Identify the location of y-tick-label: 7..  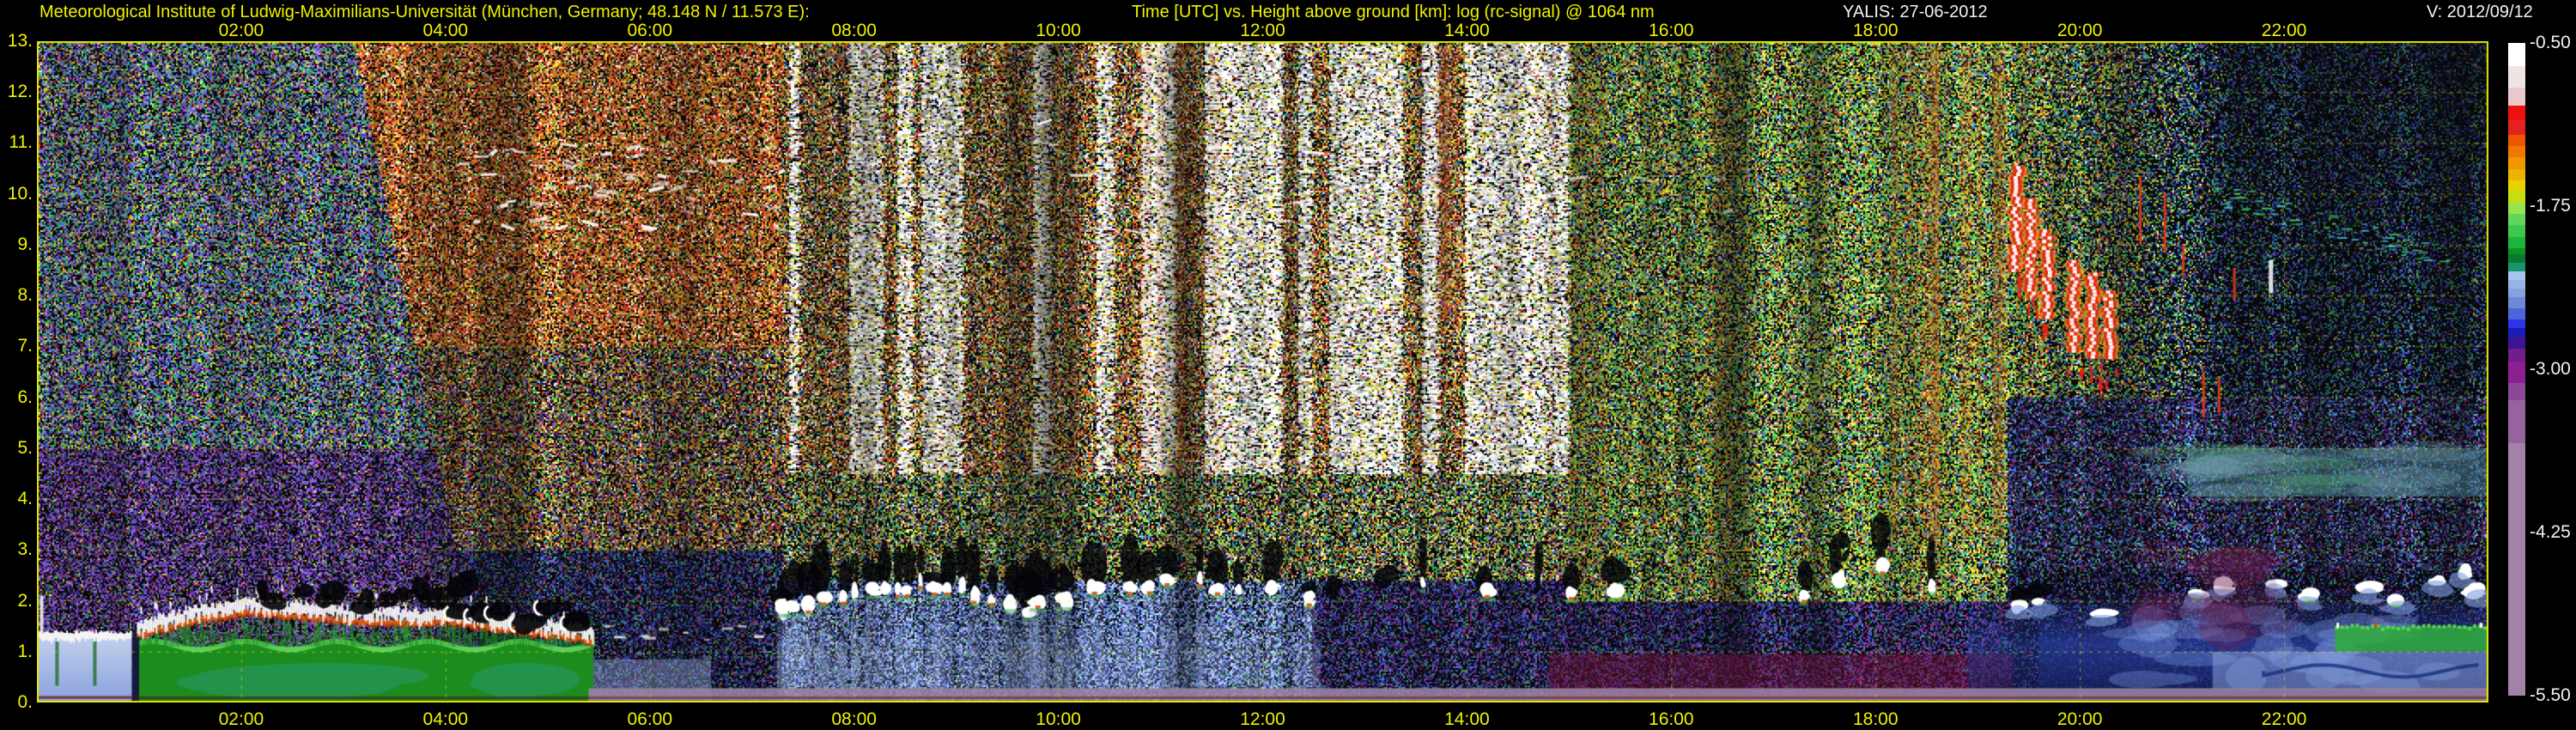
(25, 346).